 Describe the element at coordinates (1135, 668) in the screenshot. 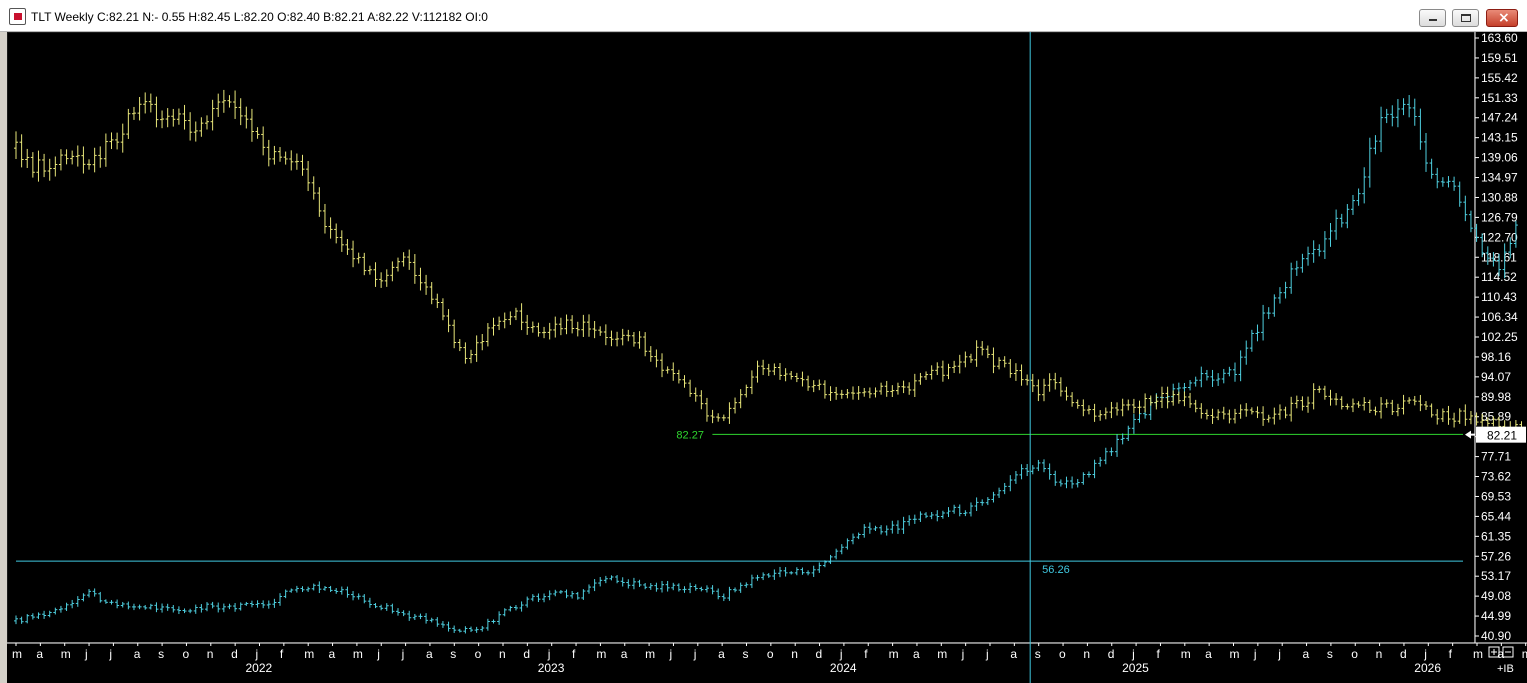

I see `x-year-label: 2025` at that location.